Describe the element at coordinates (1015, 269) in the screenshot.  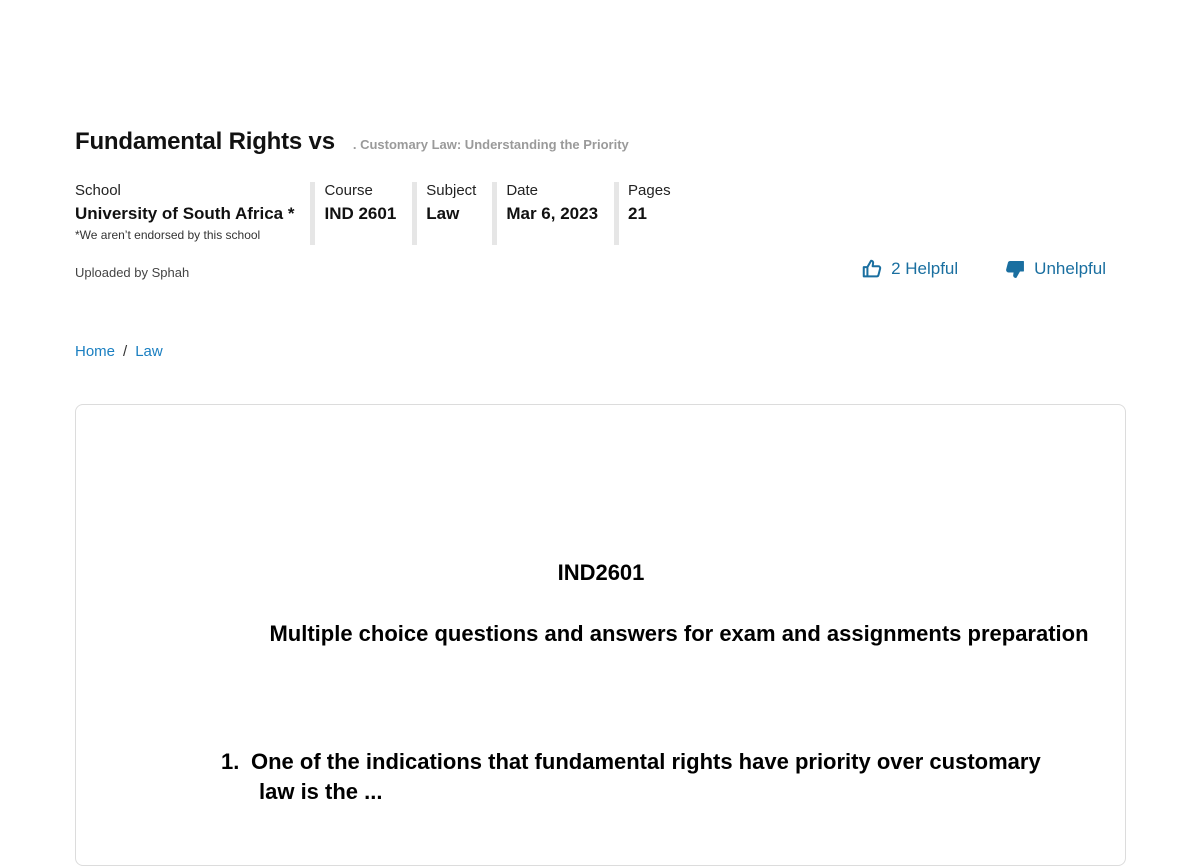
I see `thumbs-down-icon` at that location.